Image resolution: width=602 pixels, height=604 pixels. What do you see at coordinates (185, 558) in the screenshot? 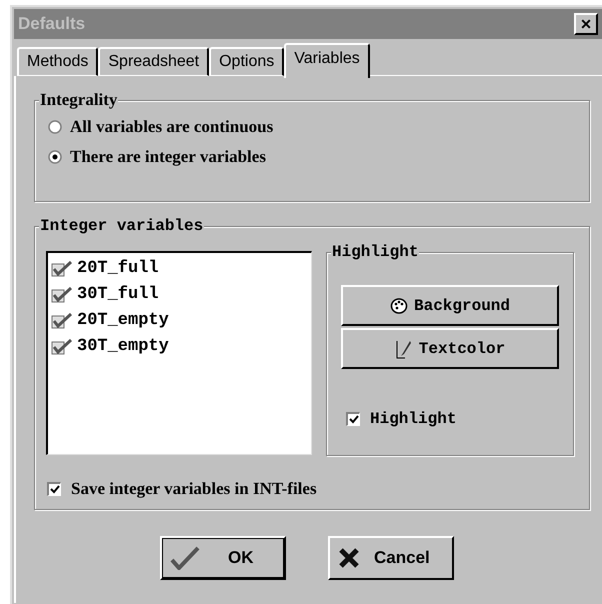
I see `checkmark-icon` at bounding box center [185, 558].